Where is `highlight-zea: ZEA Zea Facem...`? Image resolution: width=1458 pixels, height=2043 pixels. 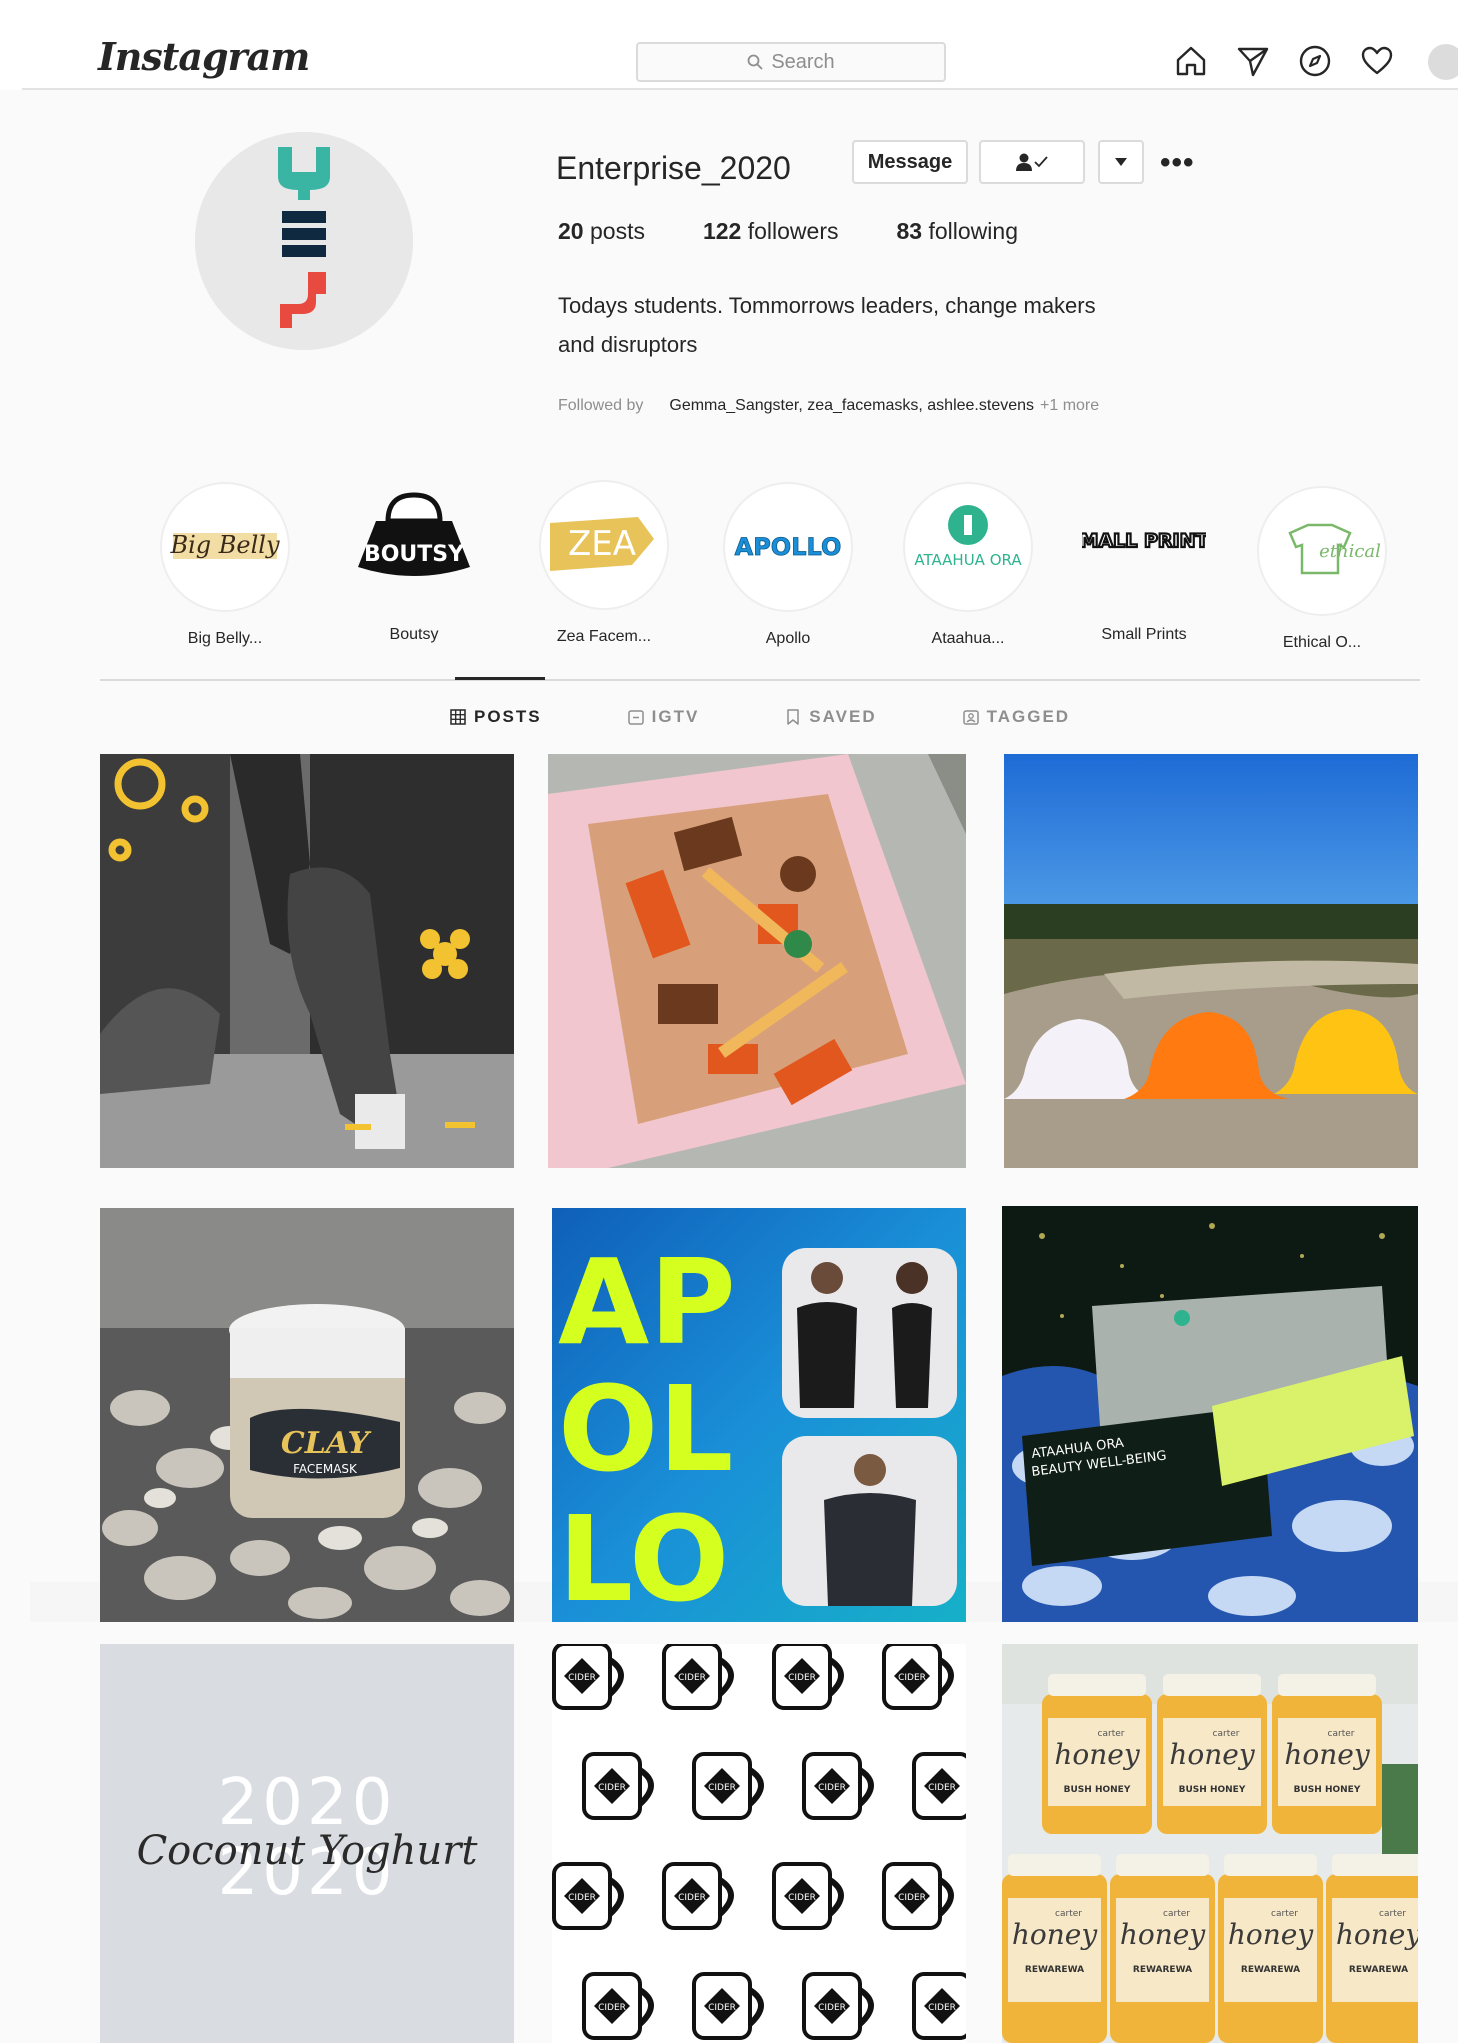
highlight-zea: ZEA Zea Facem... is located at coordinates (604, 563).